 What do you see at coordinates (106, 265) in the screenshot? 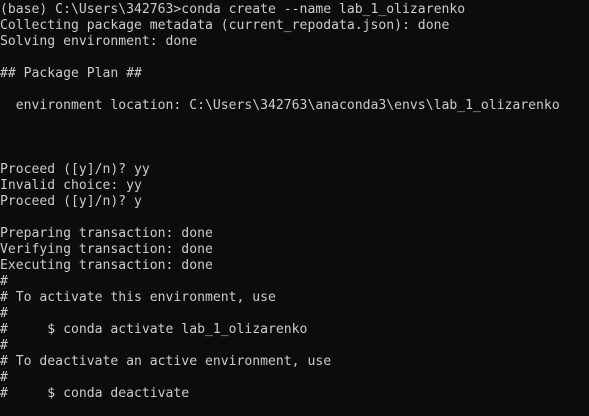
I see `console-line-executing: Executing transaction: done` at bounding box center [106, 265].